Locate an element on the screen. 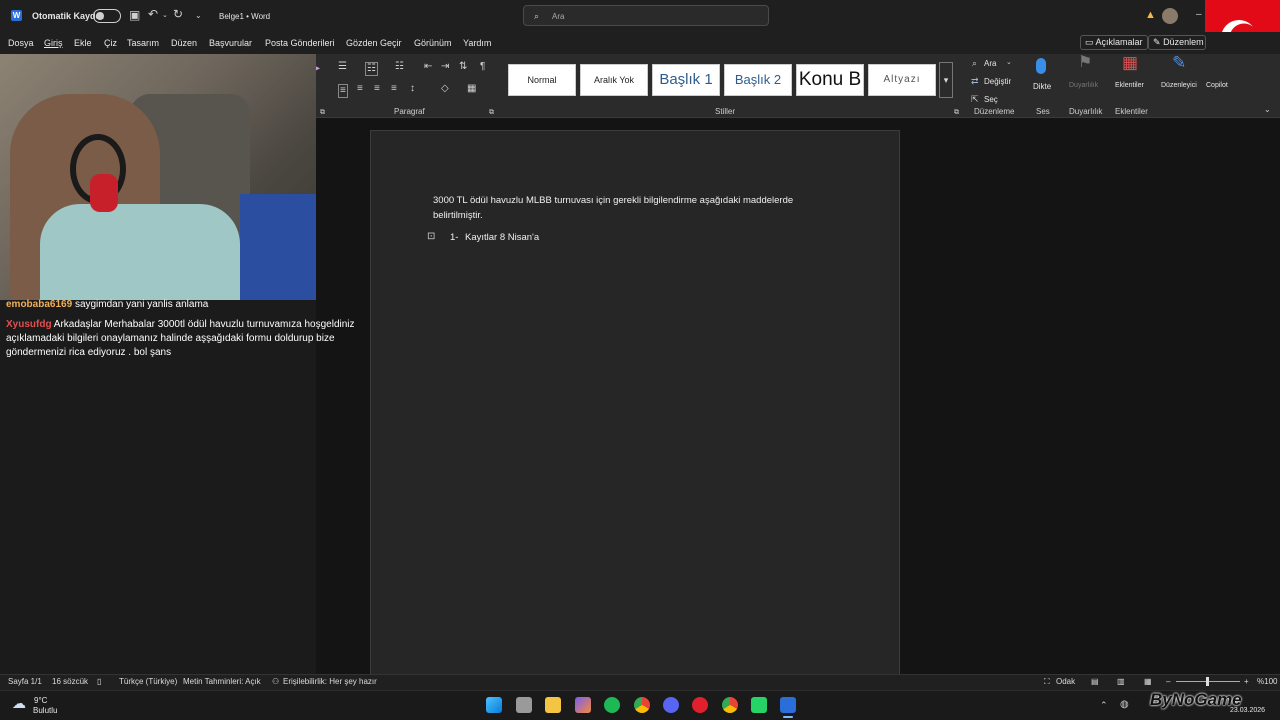 Image resolution: width=1280 pixels, height=720 pixels. copilot-app-icon is located at coordinates (583, 705).